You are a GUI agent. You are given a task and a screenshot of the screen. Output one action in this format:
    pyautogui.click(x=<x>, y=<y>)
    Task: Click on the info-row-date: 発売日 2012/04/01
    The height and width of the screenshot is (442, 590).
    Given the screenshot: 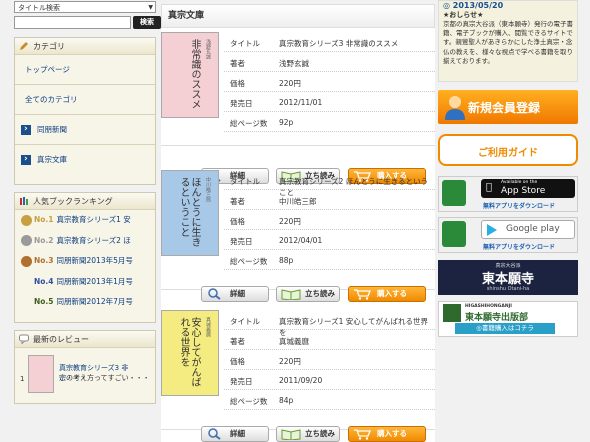 What is the action you would take?
    pyautogui.click(x=329, y=240)
    